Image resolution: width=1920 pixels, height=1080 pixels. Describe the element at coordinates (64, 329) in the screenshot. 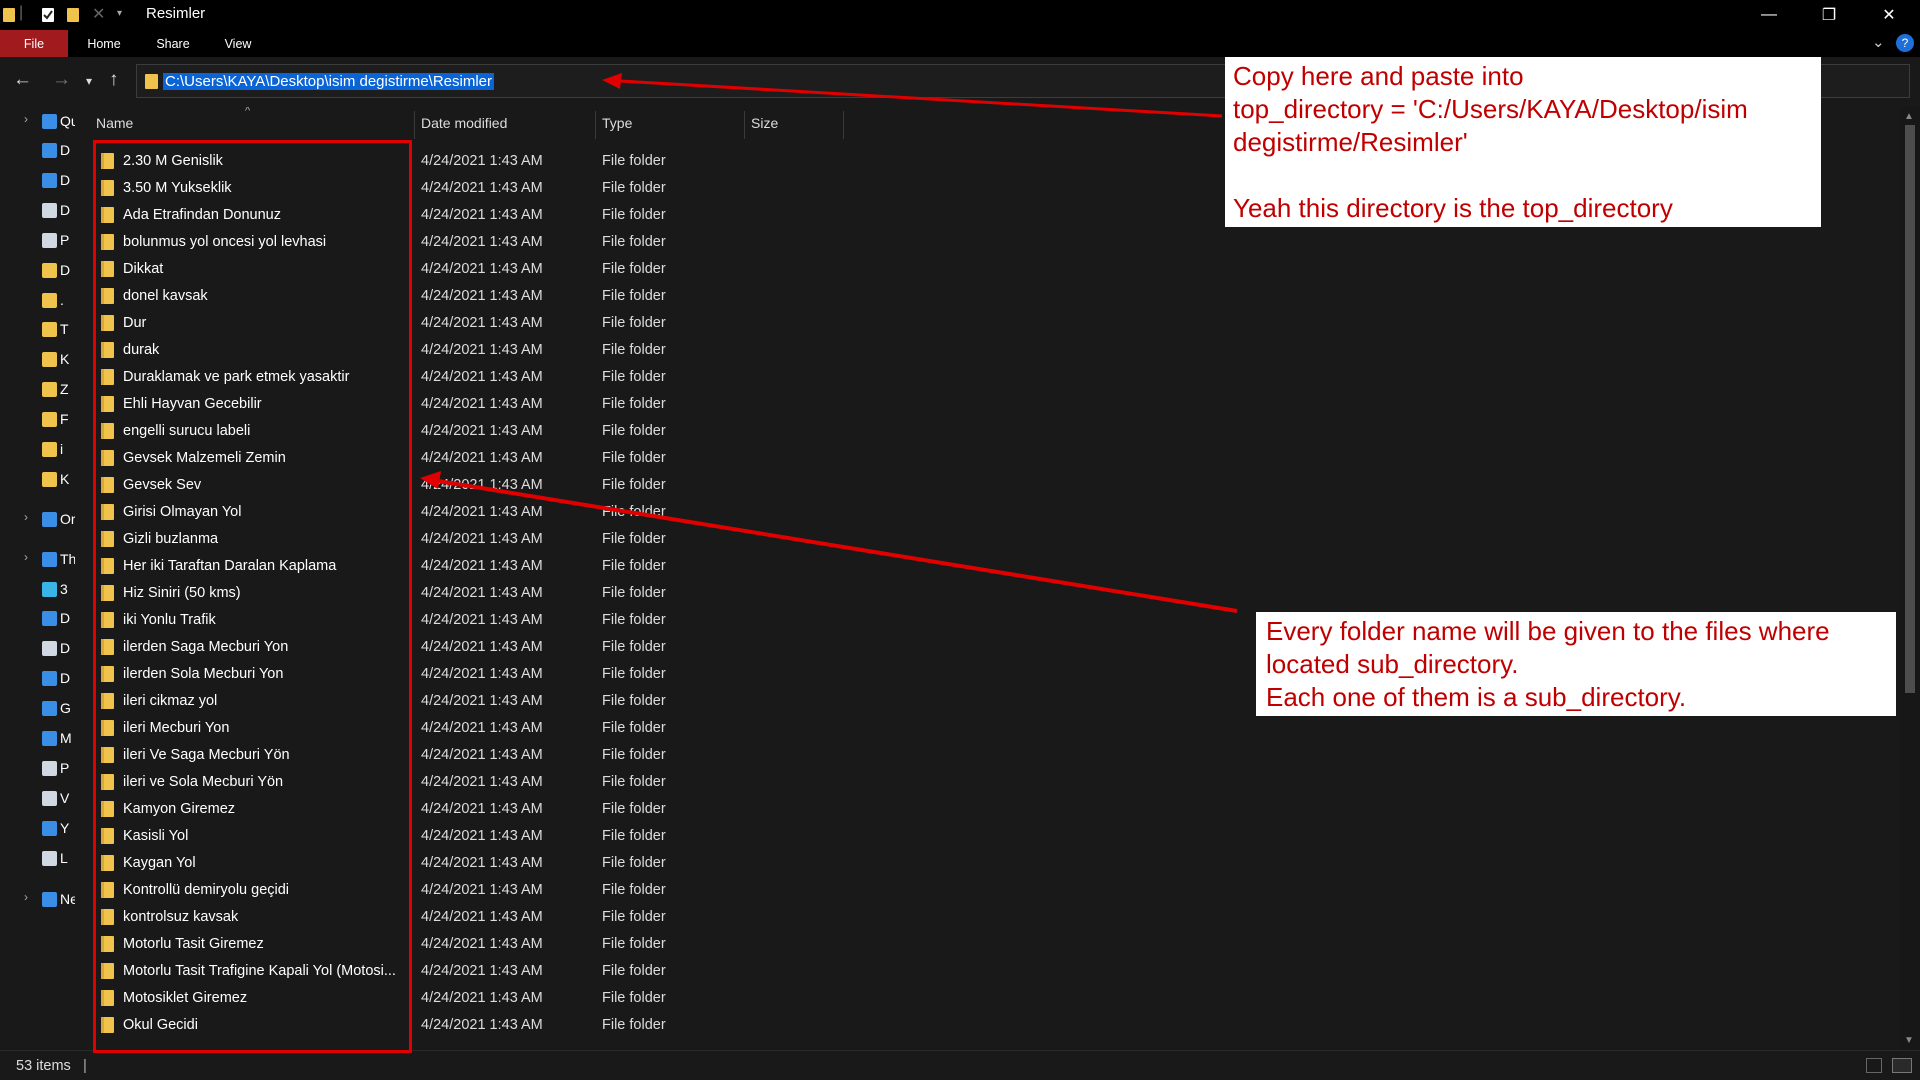

I see `sidebar-item-label: T` at that location.